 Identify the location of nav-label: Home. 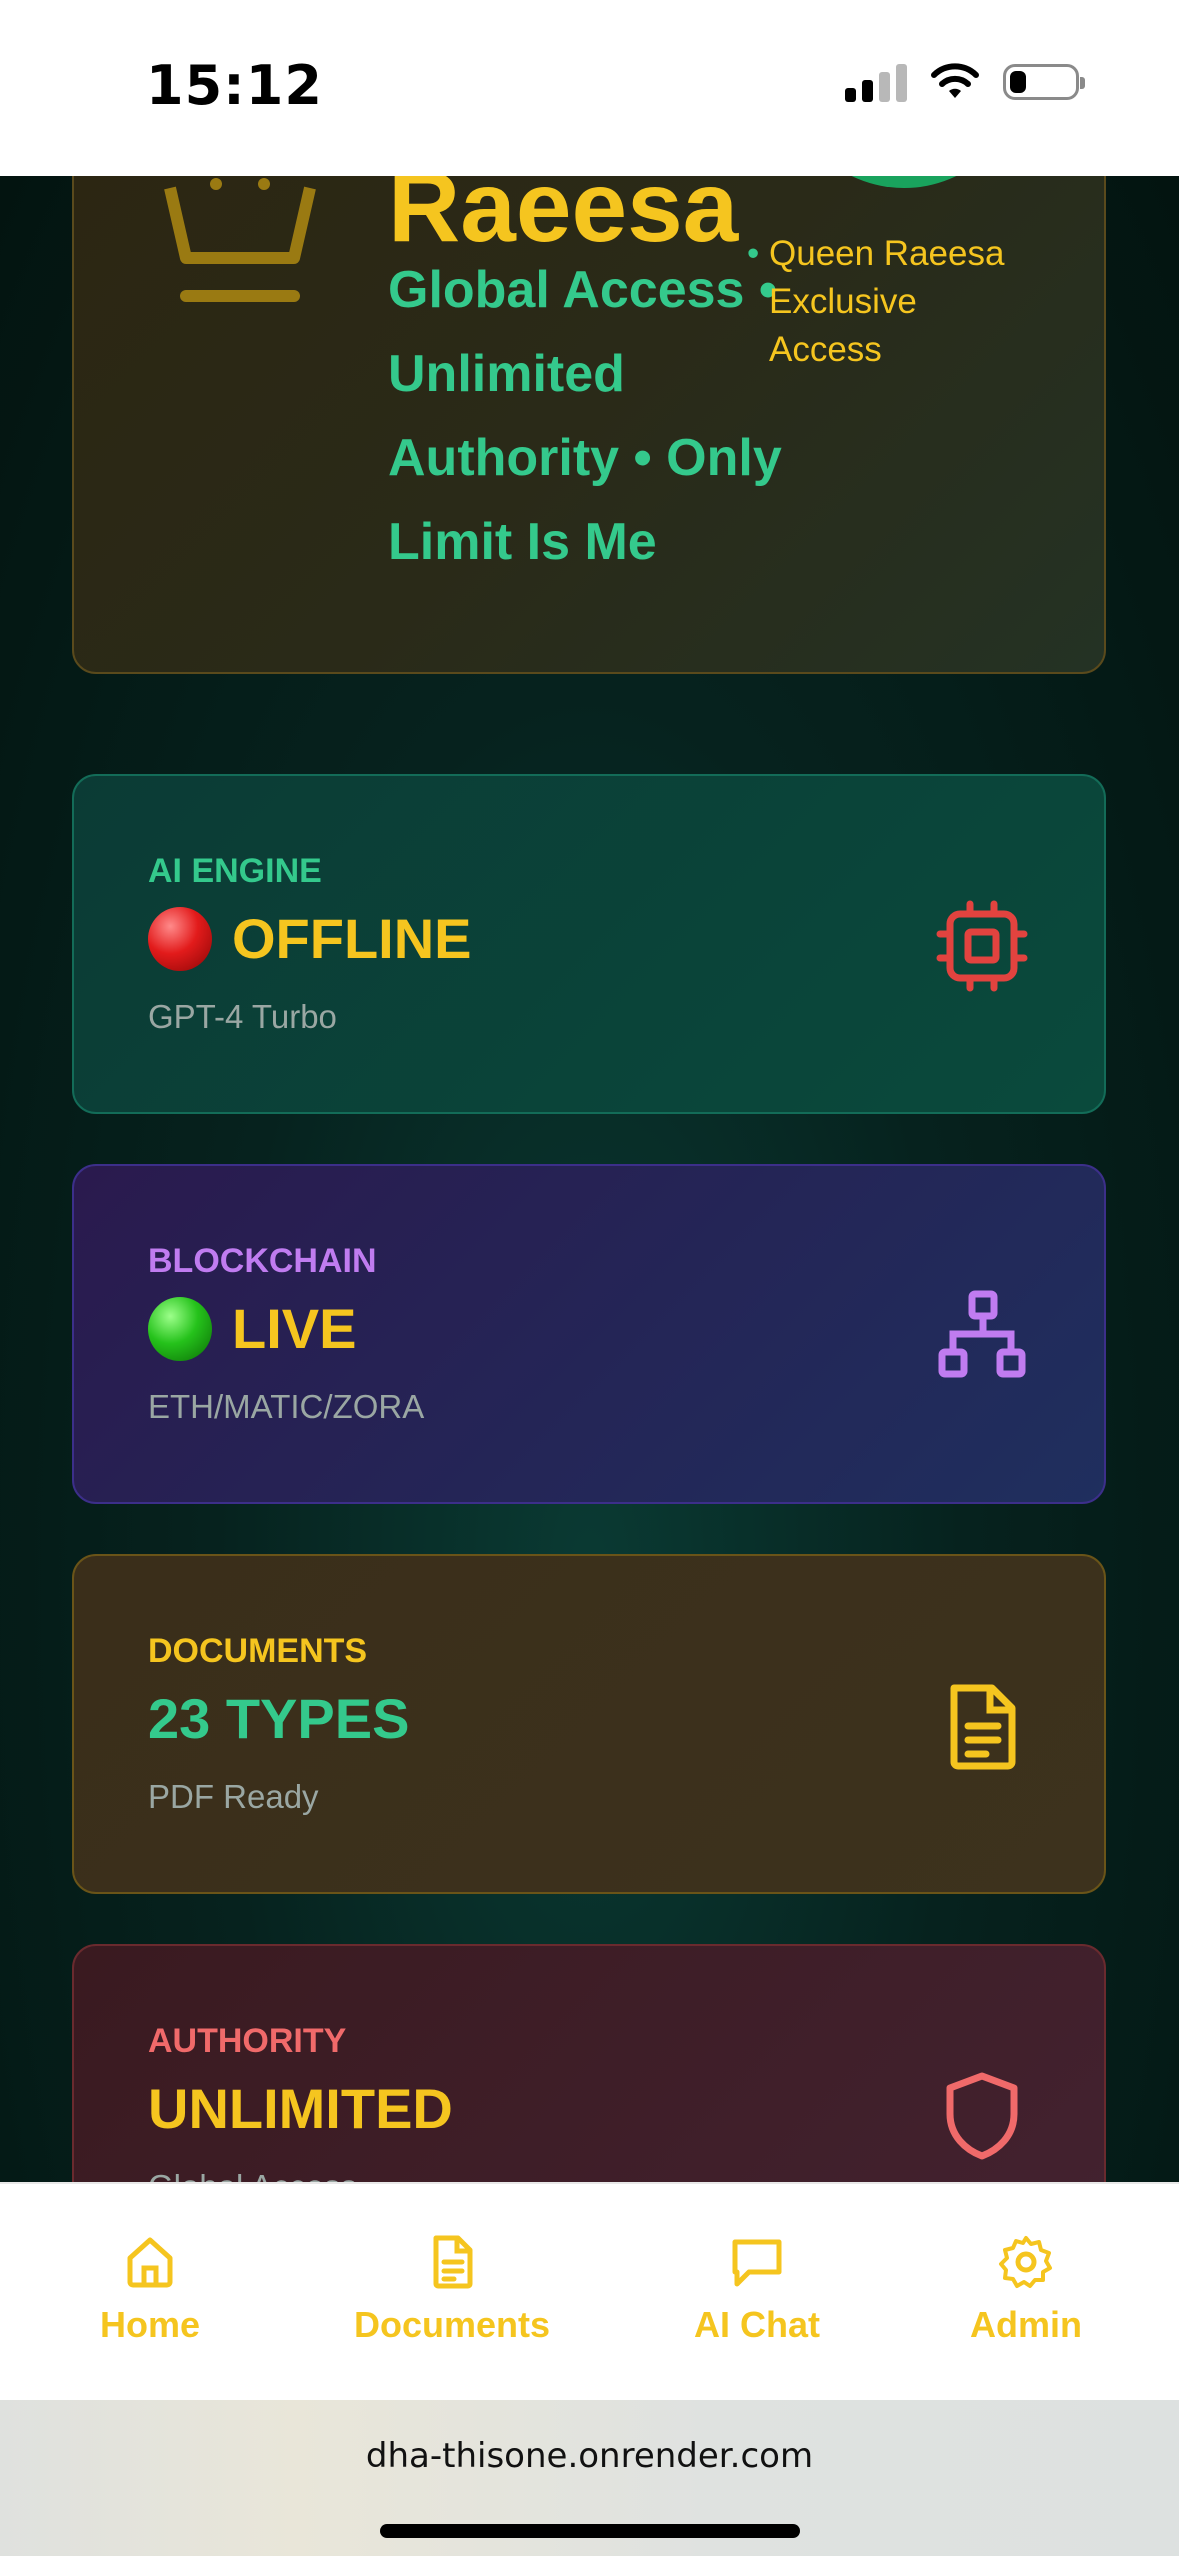
(150, 2324).